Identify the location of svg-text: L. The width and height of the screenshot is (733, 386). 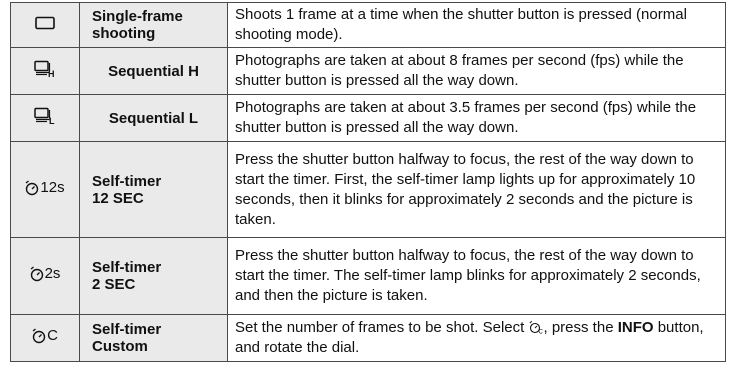
(52, 120).